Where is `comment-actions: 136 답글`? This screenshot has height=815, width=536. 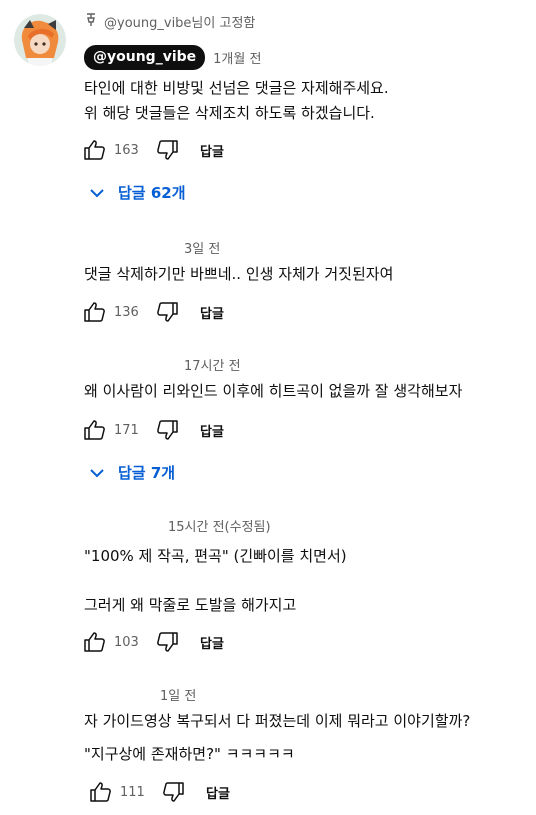 comment-actions: 136 답글 is located at coordinates (153, 312).